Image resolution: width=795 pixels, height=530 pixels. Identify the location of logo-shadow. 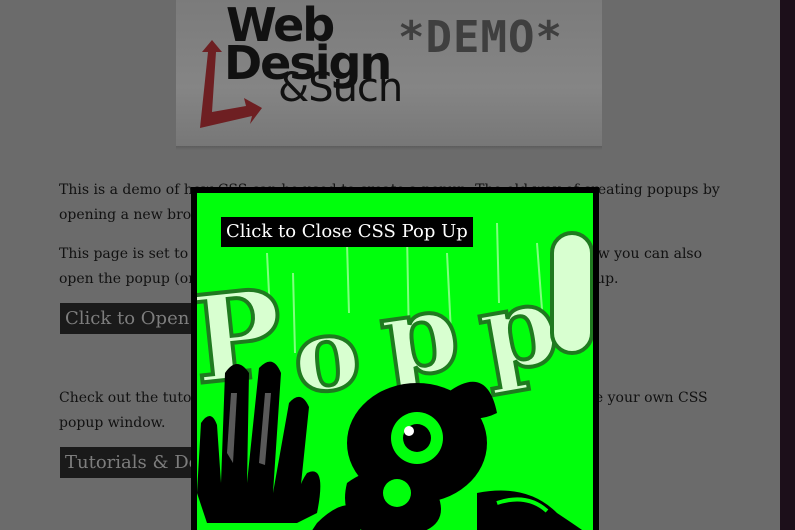
(389, 148).